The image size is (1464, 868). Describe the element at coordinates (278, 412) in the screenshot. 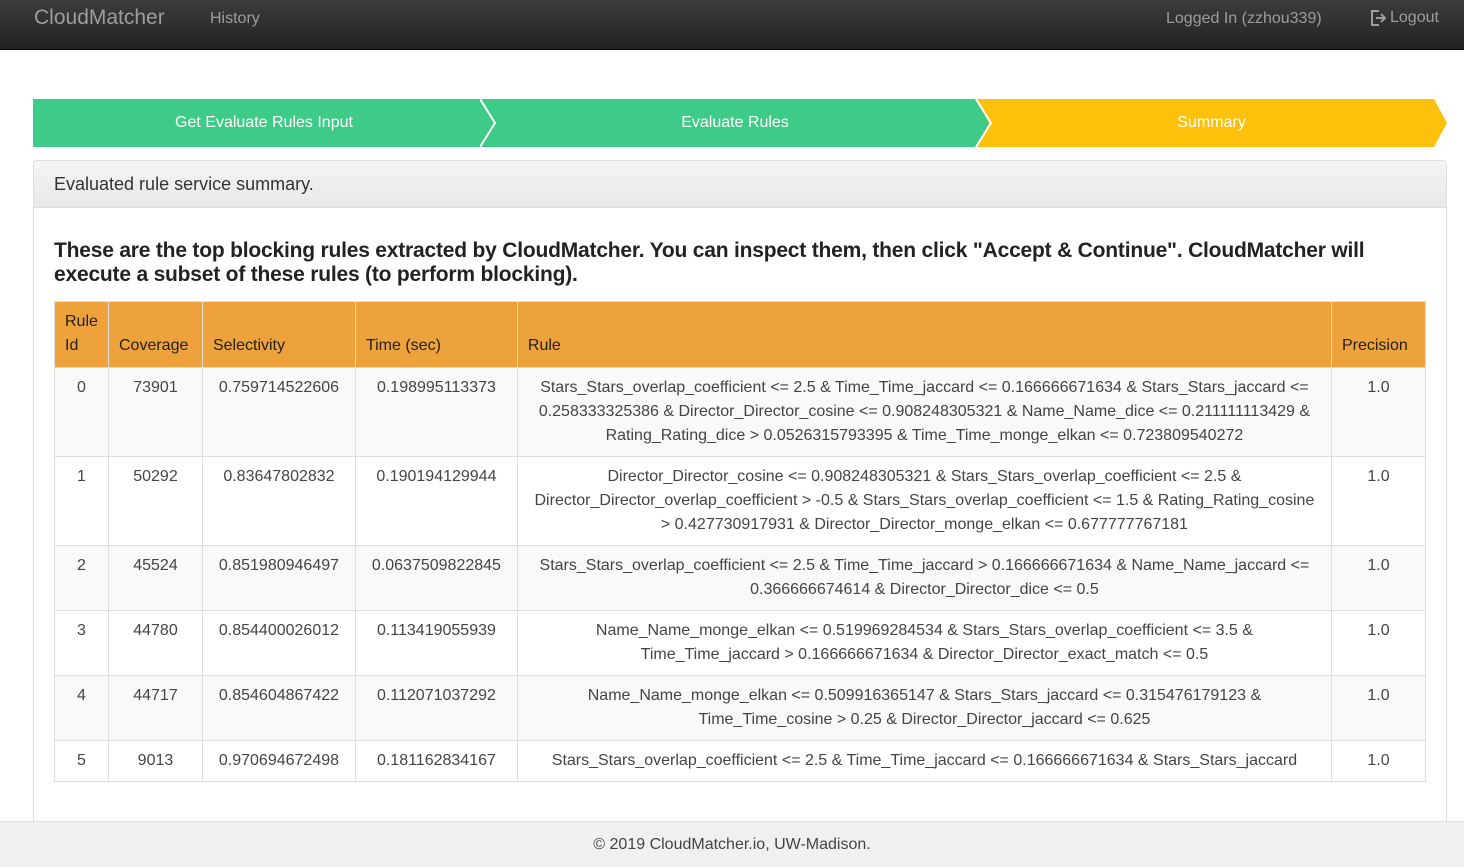

I see `cell-selectivity: 0.759714522606` at that location.